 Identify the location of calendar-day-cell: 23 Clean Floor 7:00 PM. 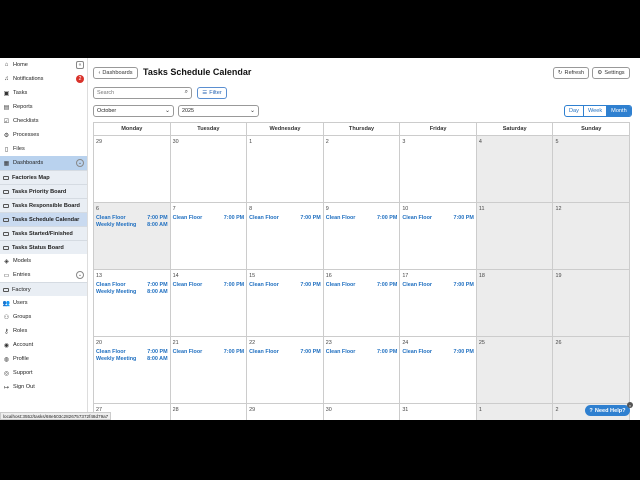
(361, 370).